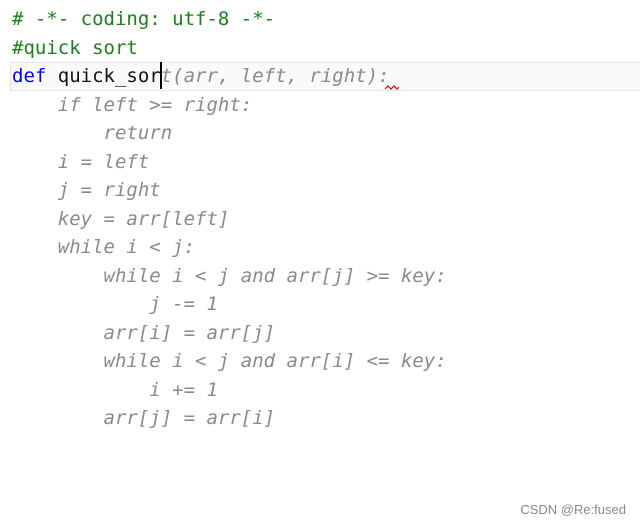  I want to click on autocomplete-suggestion: j -= 1, so click(115, 304).